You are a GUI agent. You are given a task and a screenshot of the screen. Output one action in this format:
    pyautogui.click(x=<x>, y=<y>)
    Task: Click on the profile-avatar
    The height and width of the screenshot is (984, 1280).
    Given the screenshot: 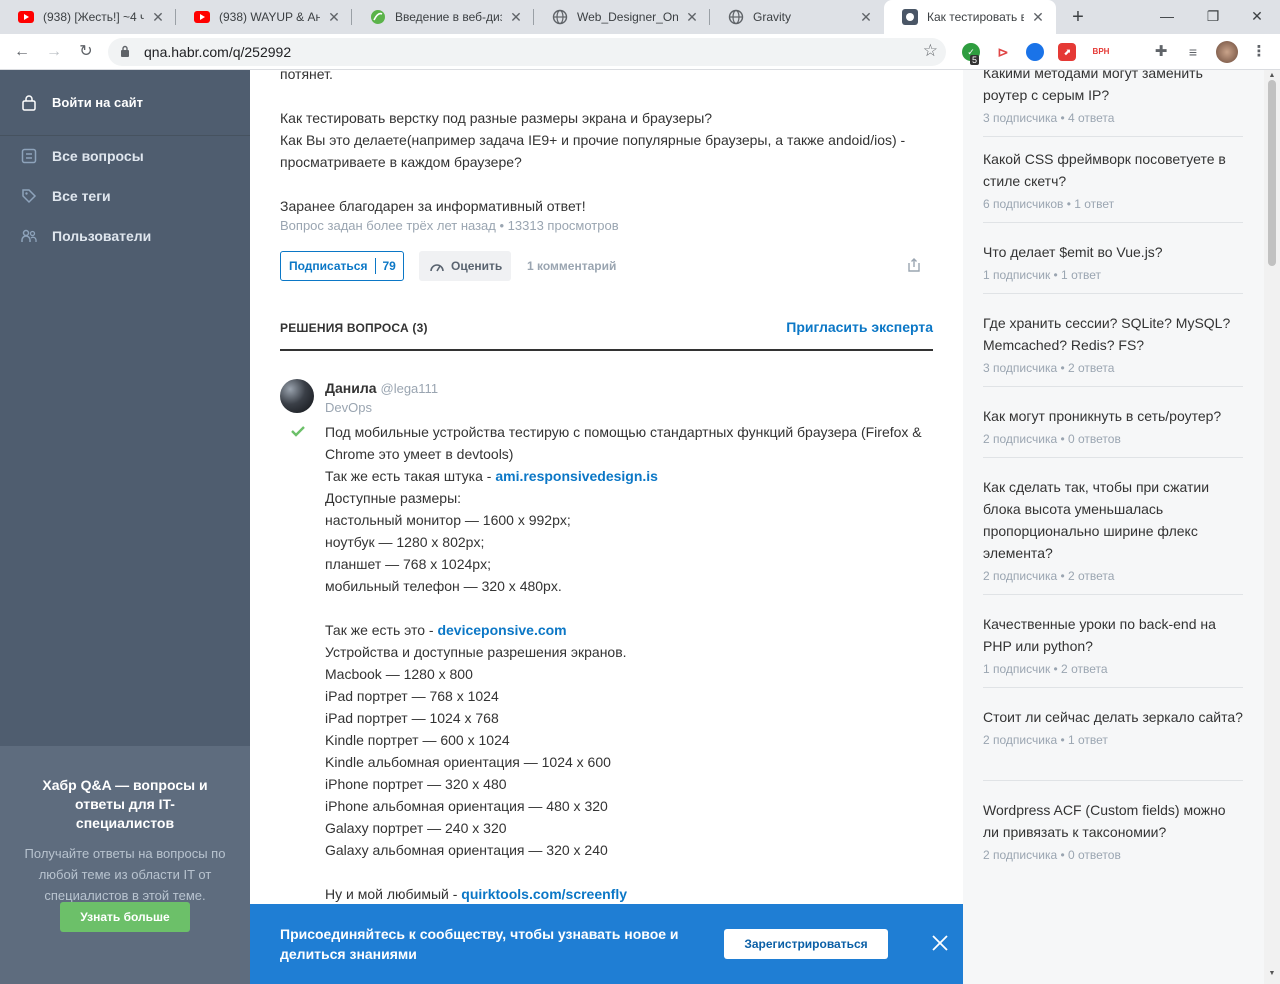 What is the action you would take?
    pyautogui.click(x=1227, y=52)
    